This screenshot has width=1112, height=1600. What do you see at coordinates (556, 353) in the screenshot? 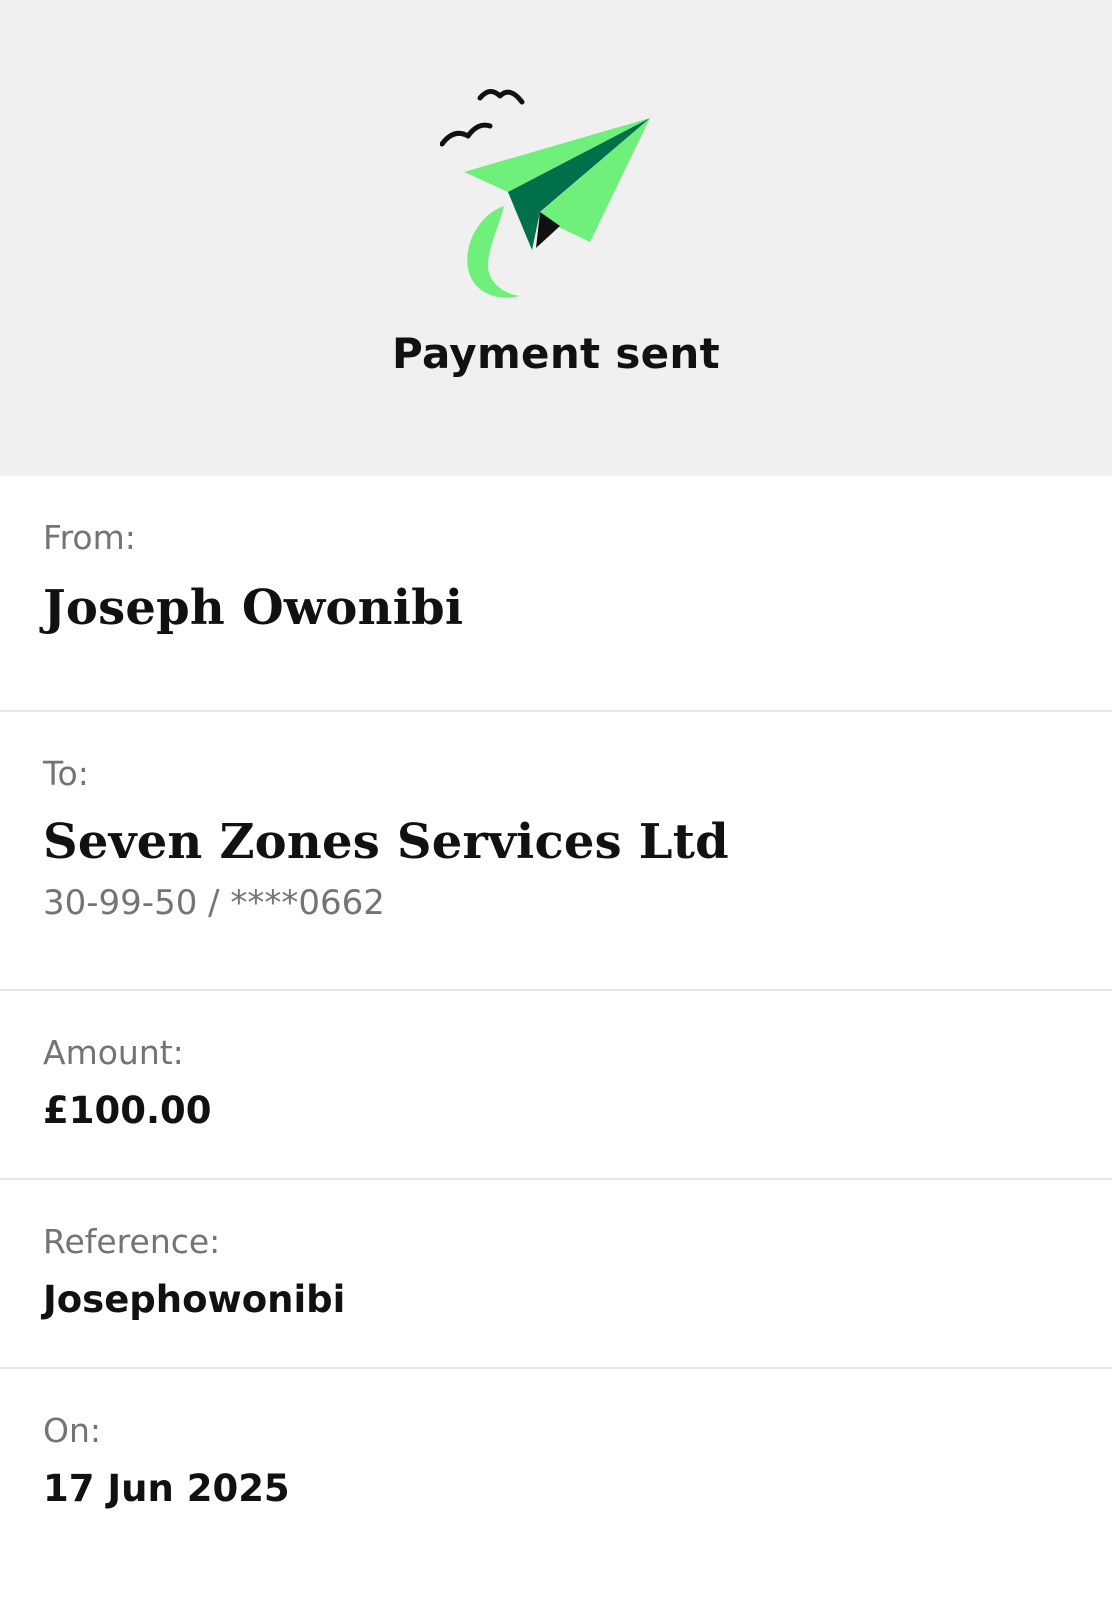
I see `page-title: Payment sent` at bounding box center [556, 353].